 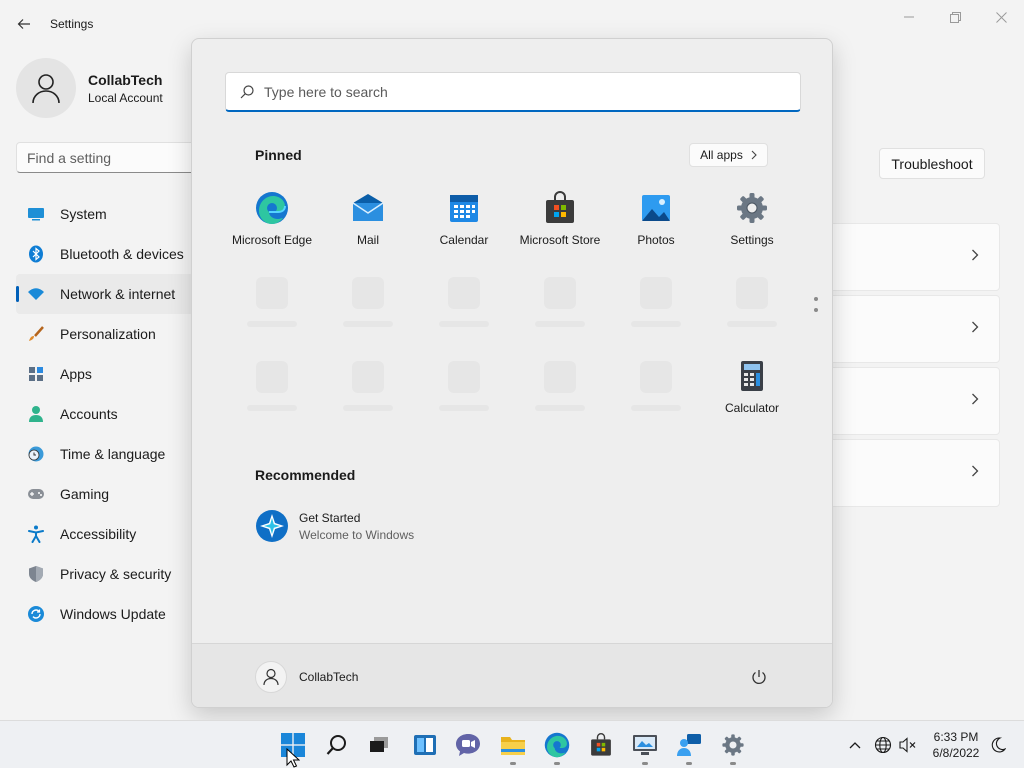 What do you see at coordinates (601, 745) in the screenshot?
I see `store-taskbar-button` at bounding box center [601, 745].